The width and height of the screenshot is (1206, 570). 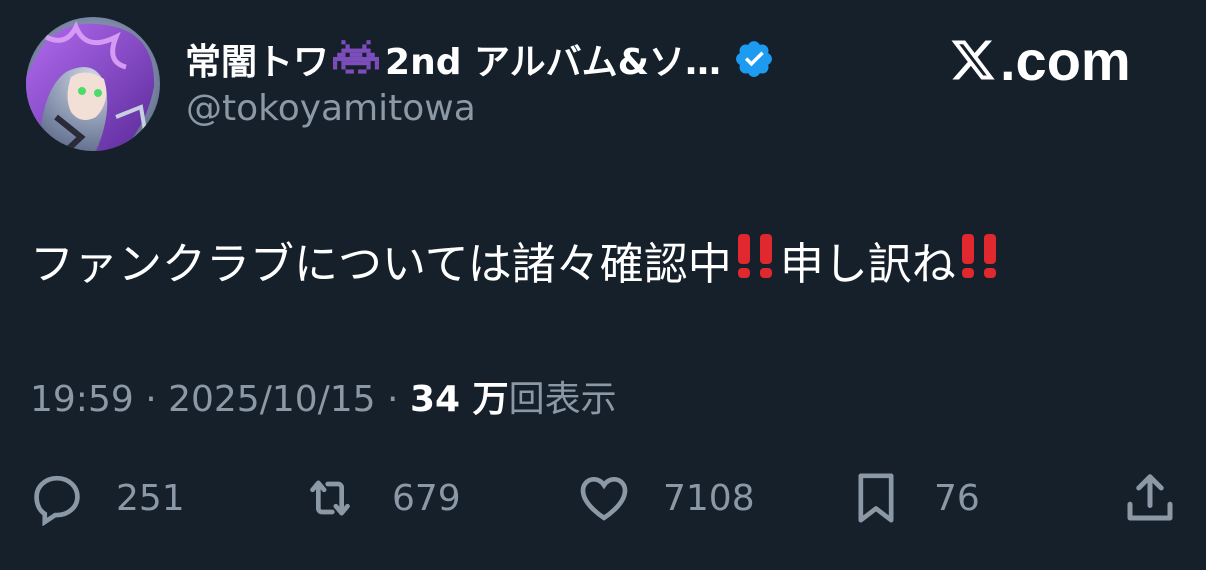 I want to click on author-handle: @tokoyamitowa, so click(x=331, y=108).